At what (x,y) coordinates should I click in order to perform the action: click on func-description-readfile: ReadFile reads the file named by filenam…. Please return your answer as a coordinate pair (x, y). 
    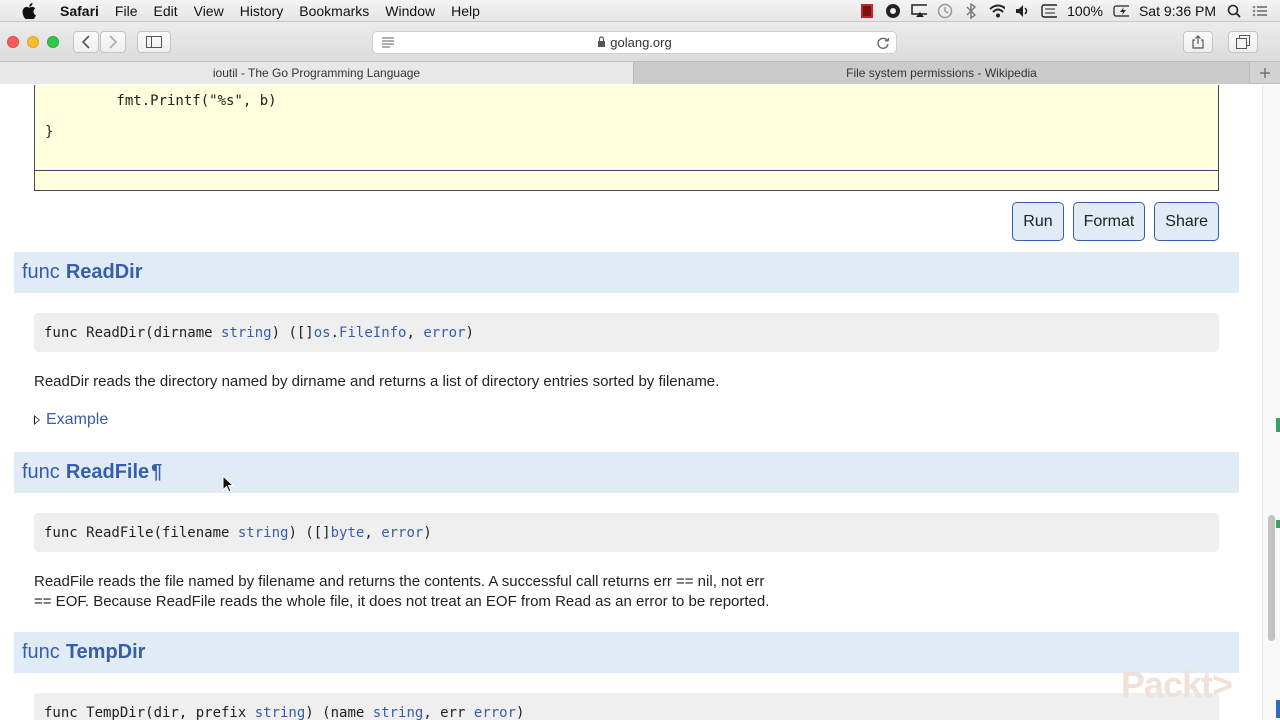
    Looking at the image, I should click on (401, 592).